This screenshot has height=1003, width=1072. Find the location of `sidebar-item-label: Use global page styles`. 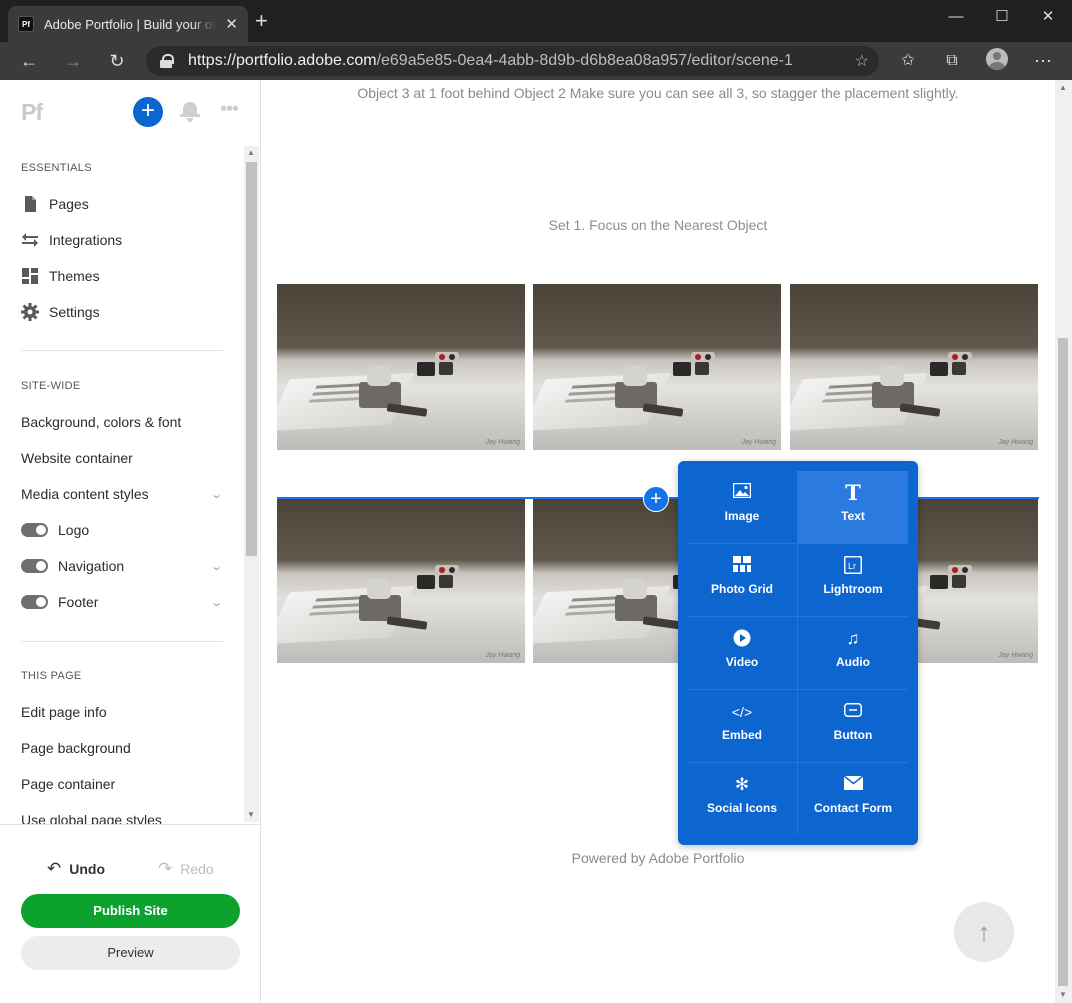

sidebar-item-label: Use global page styles is located at coordinates (91, 818).